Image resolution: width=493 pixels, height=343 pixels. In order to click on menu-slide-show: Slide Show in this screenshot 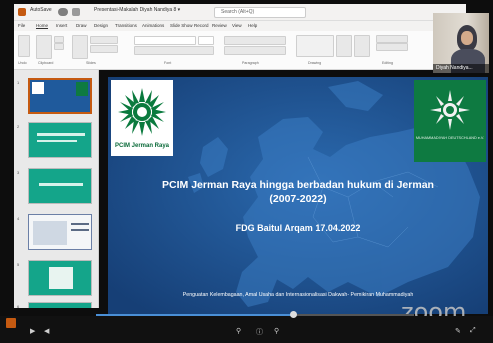, I will do `click(181, 25)`.